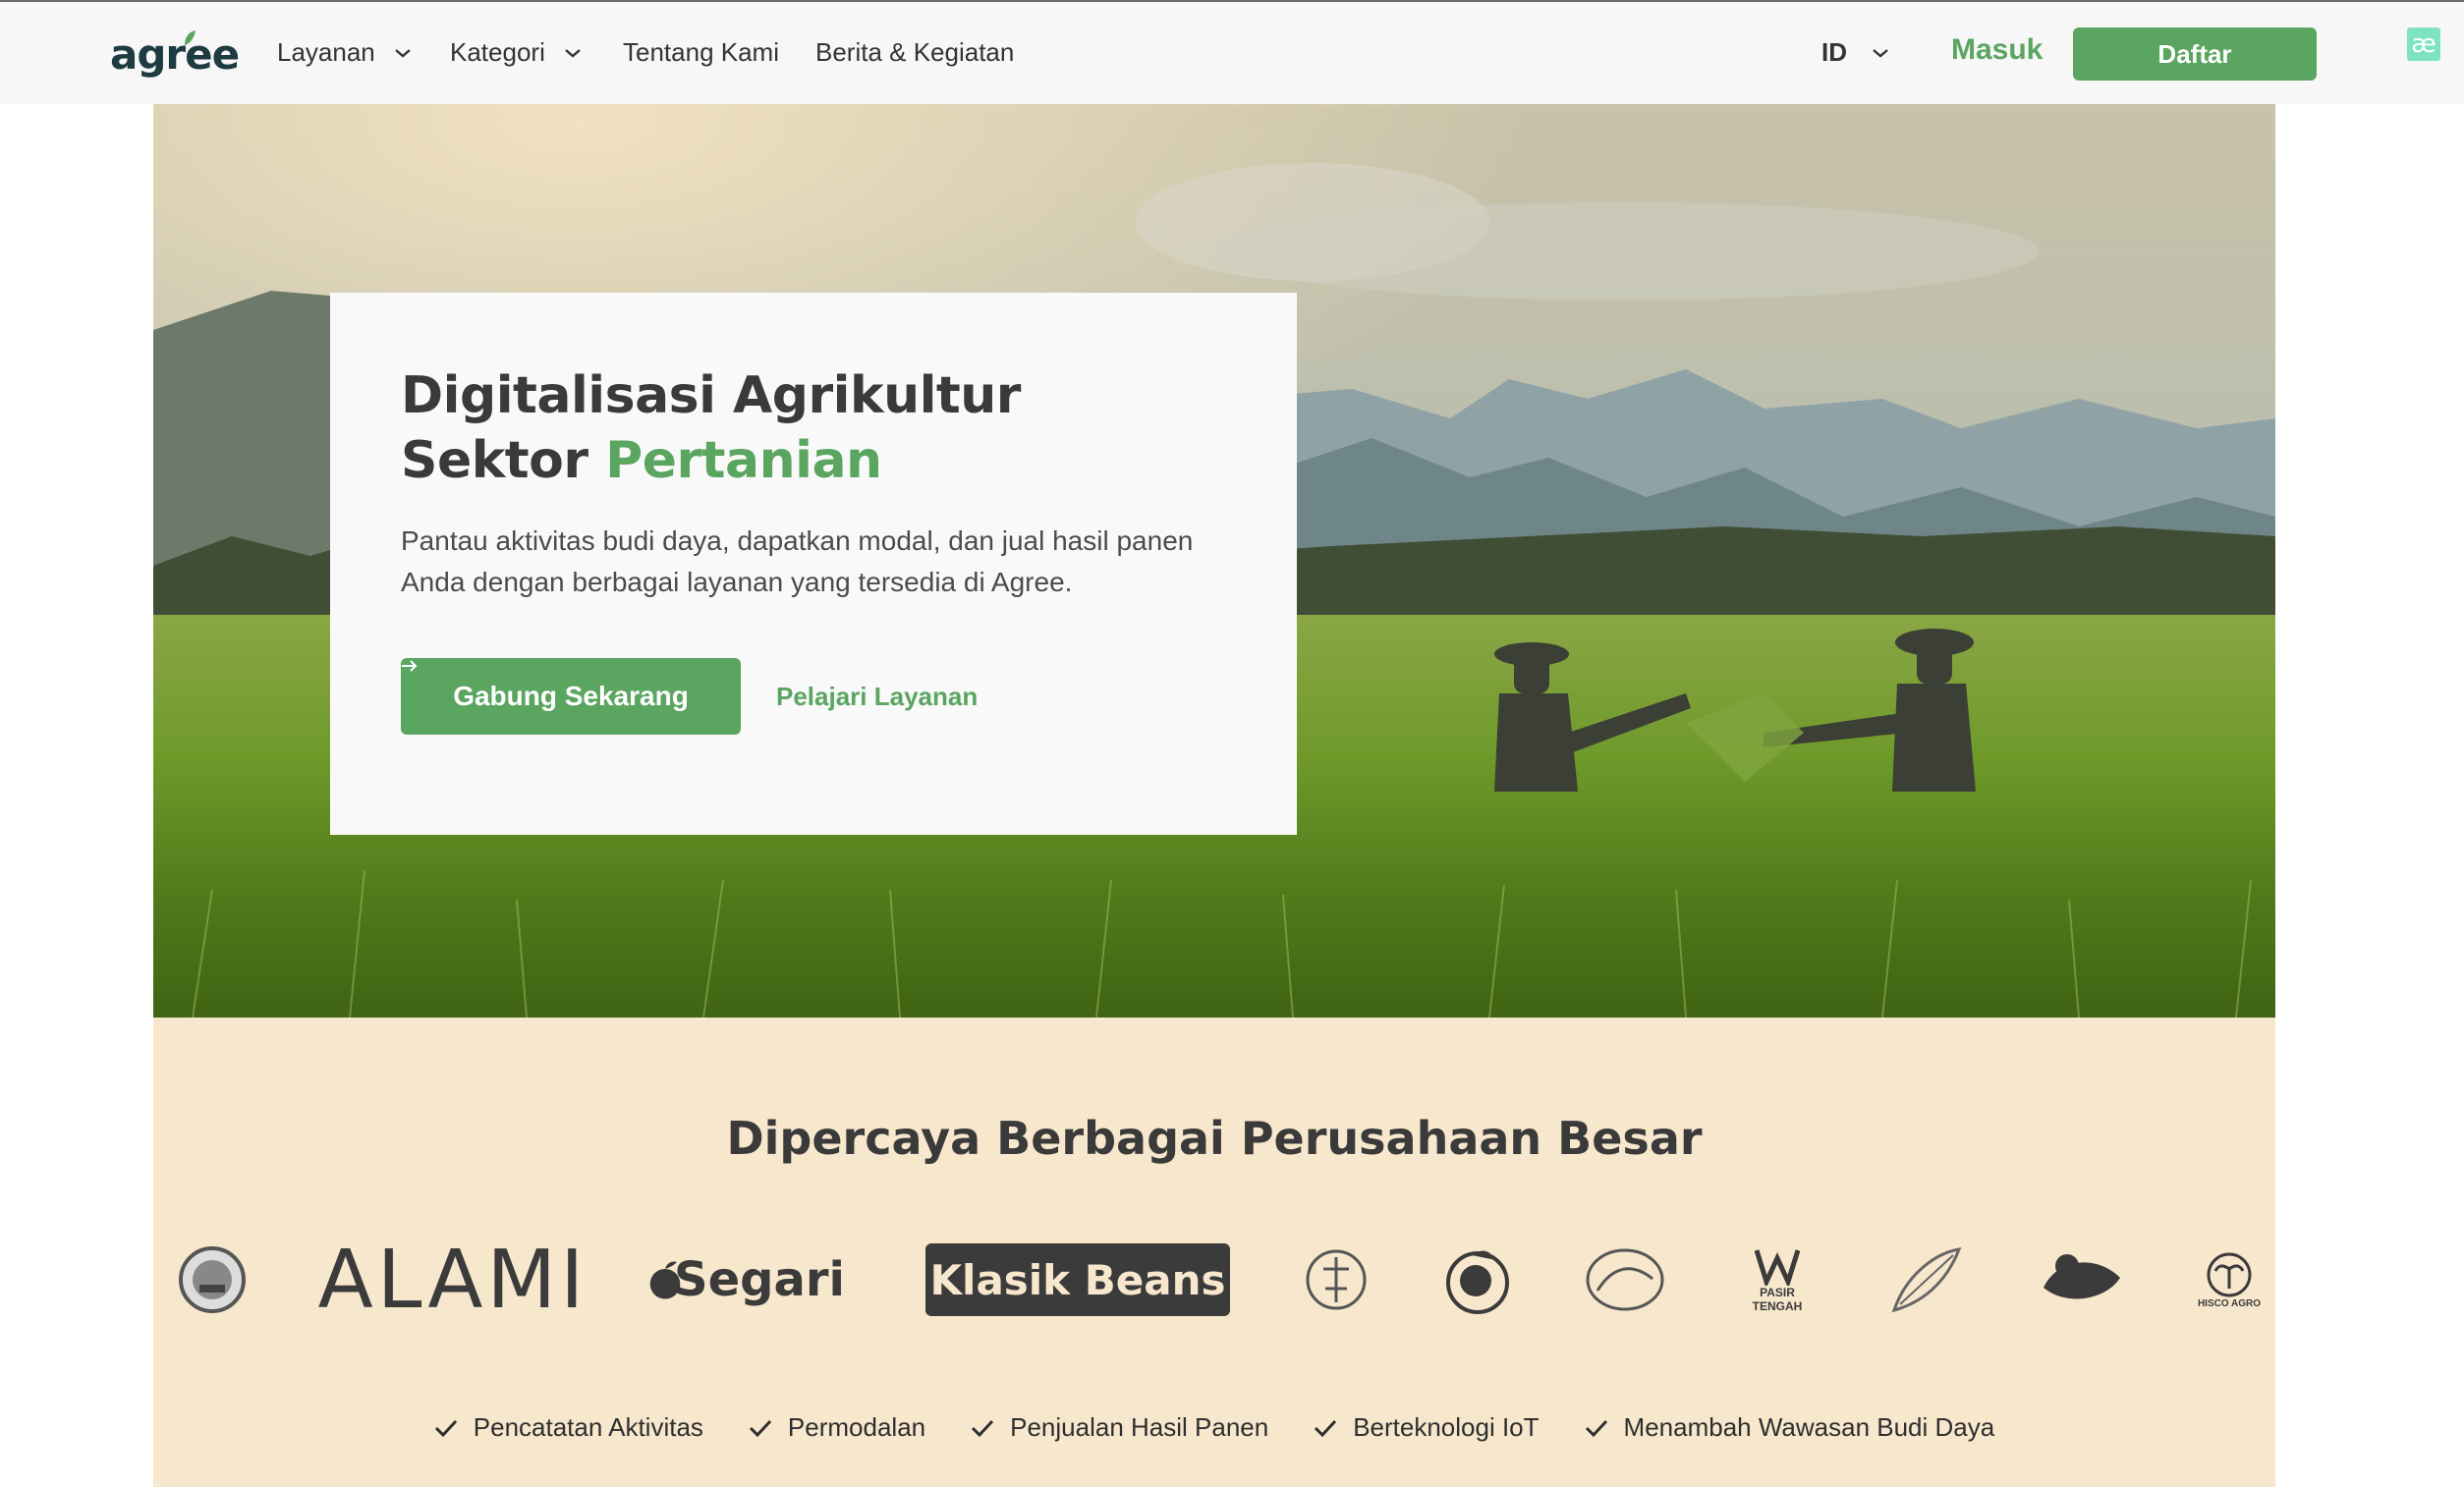 The image size is (2464, 1487). I want to click on pandanga-logo, so click(1925, 1280).